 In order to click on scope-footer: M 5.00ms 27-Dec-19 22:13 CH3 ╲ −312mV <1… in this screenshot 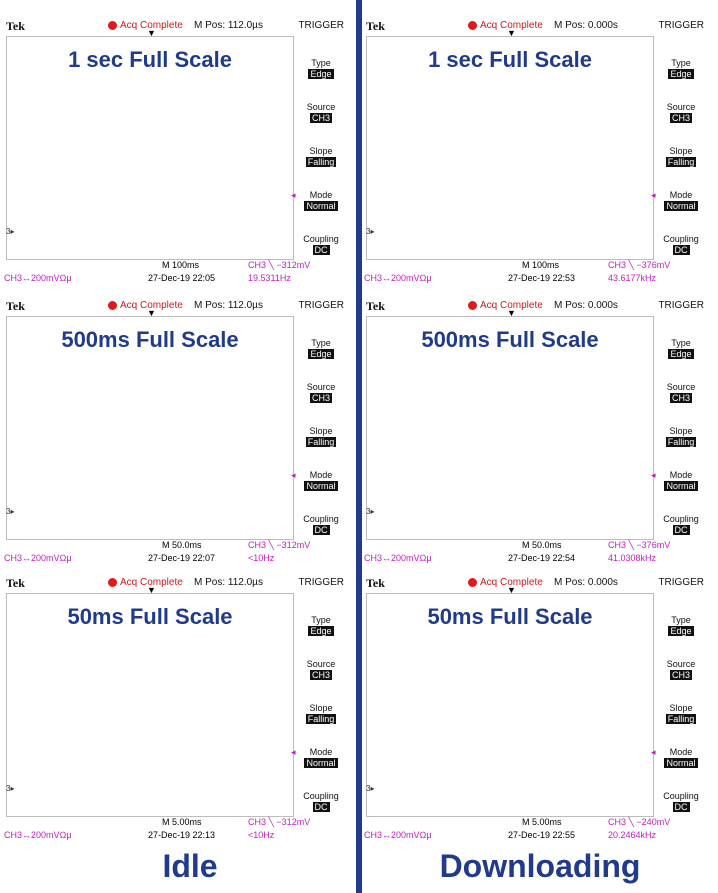, I will do `click(176, 830)`.